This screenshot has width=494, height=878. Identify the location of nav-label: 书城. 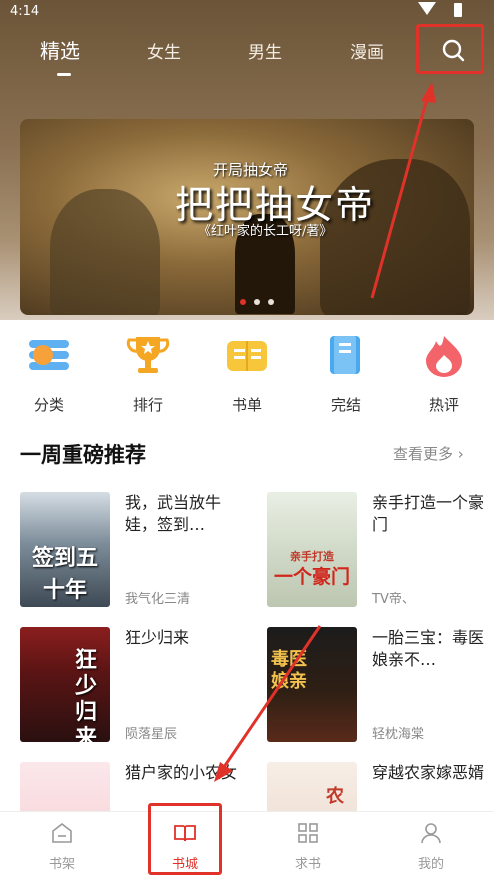
(184, 864).